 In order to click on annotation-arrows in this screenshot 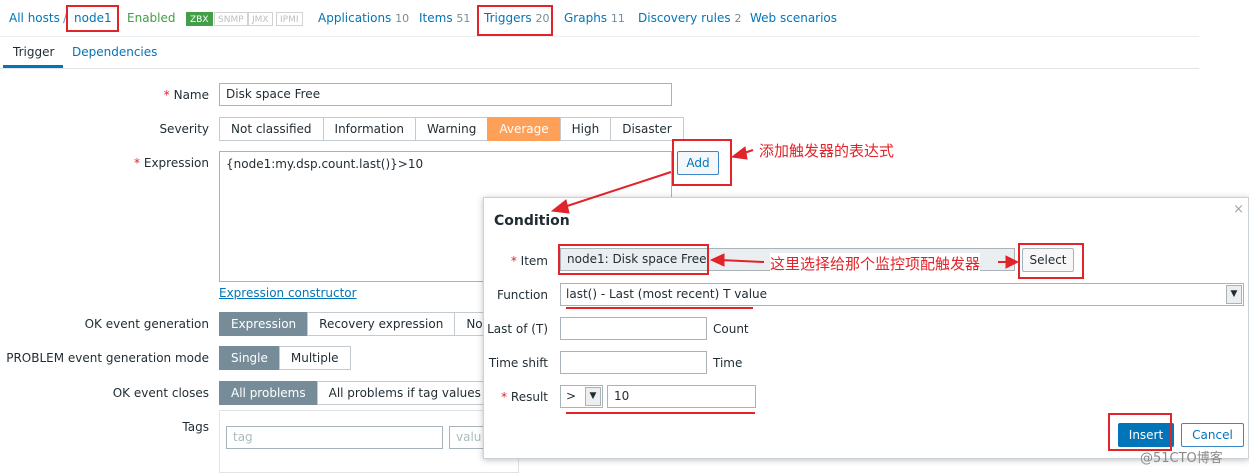, I will do `click(785, 207)`.